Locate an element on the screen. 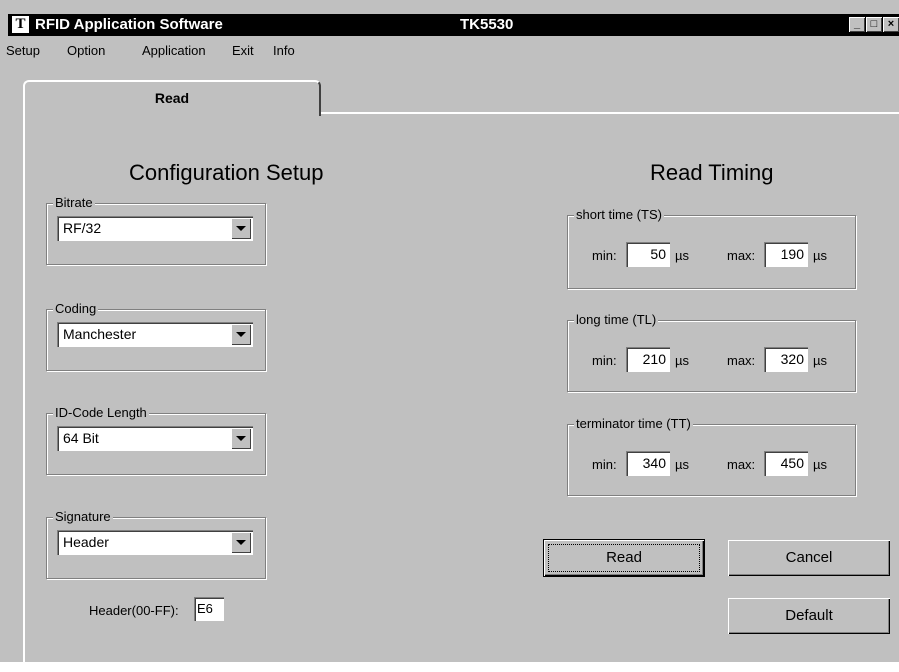 The width and height of the screenshot is (899, 672). header-hex-label: Header(00-FF): is located at coordinates (134, 610).